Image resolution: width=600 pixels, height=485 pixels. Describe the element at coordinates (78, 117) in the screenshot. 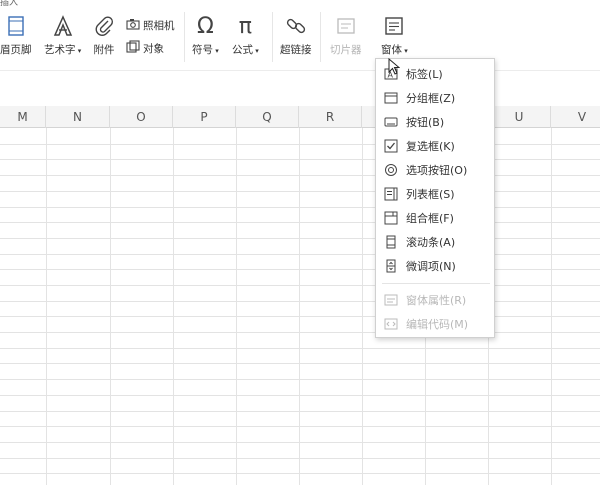

I see `column-header-n: N` at that location.